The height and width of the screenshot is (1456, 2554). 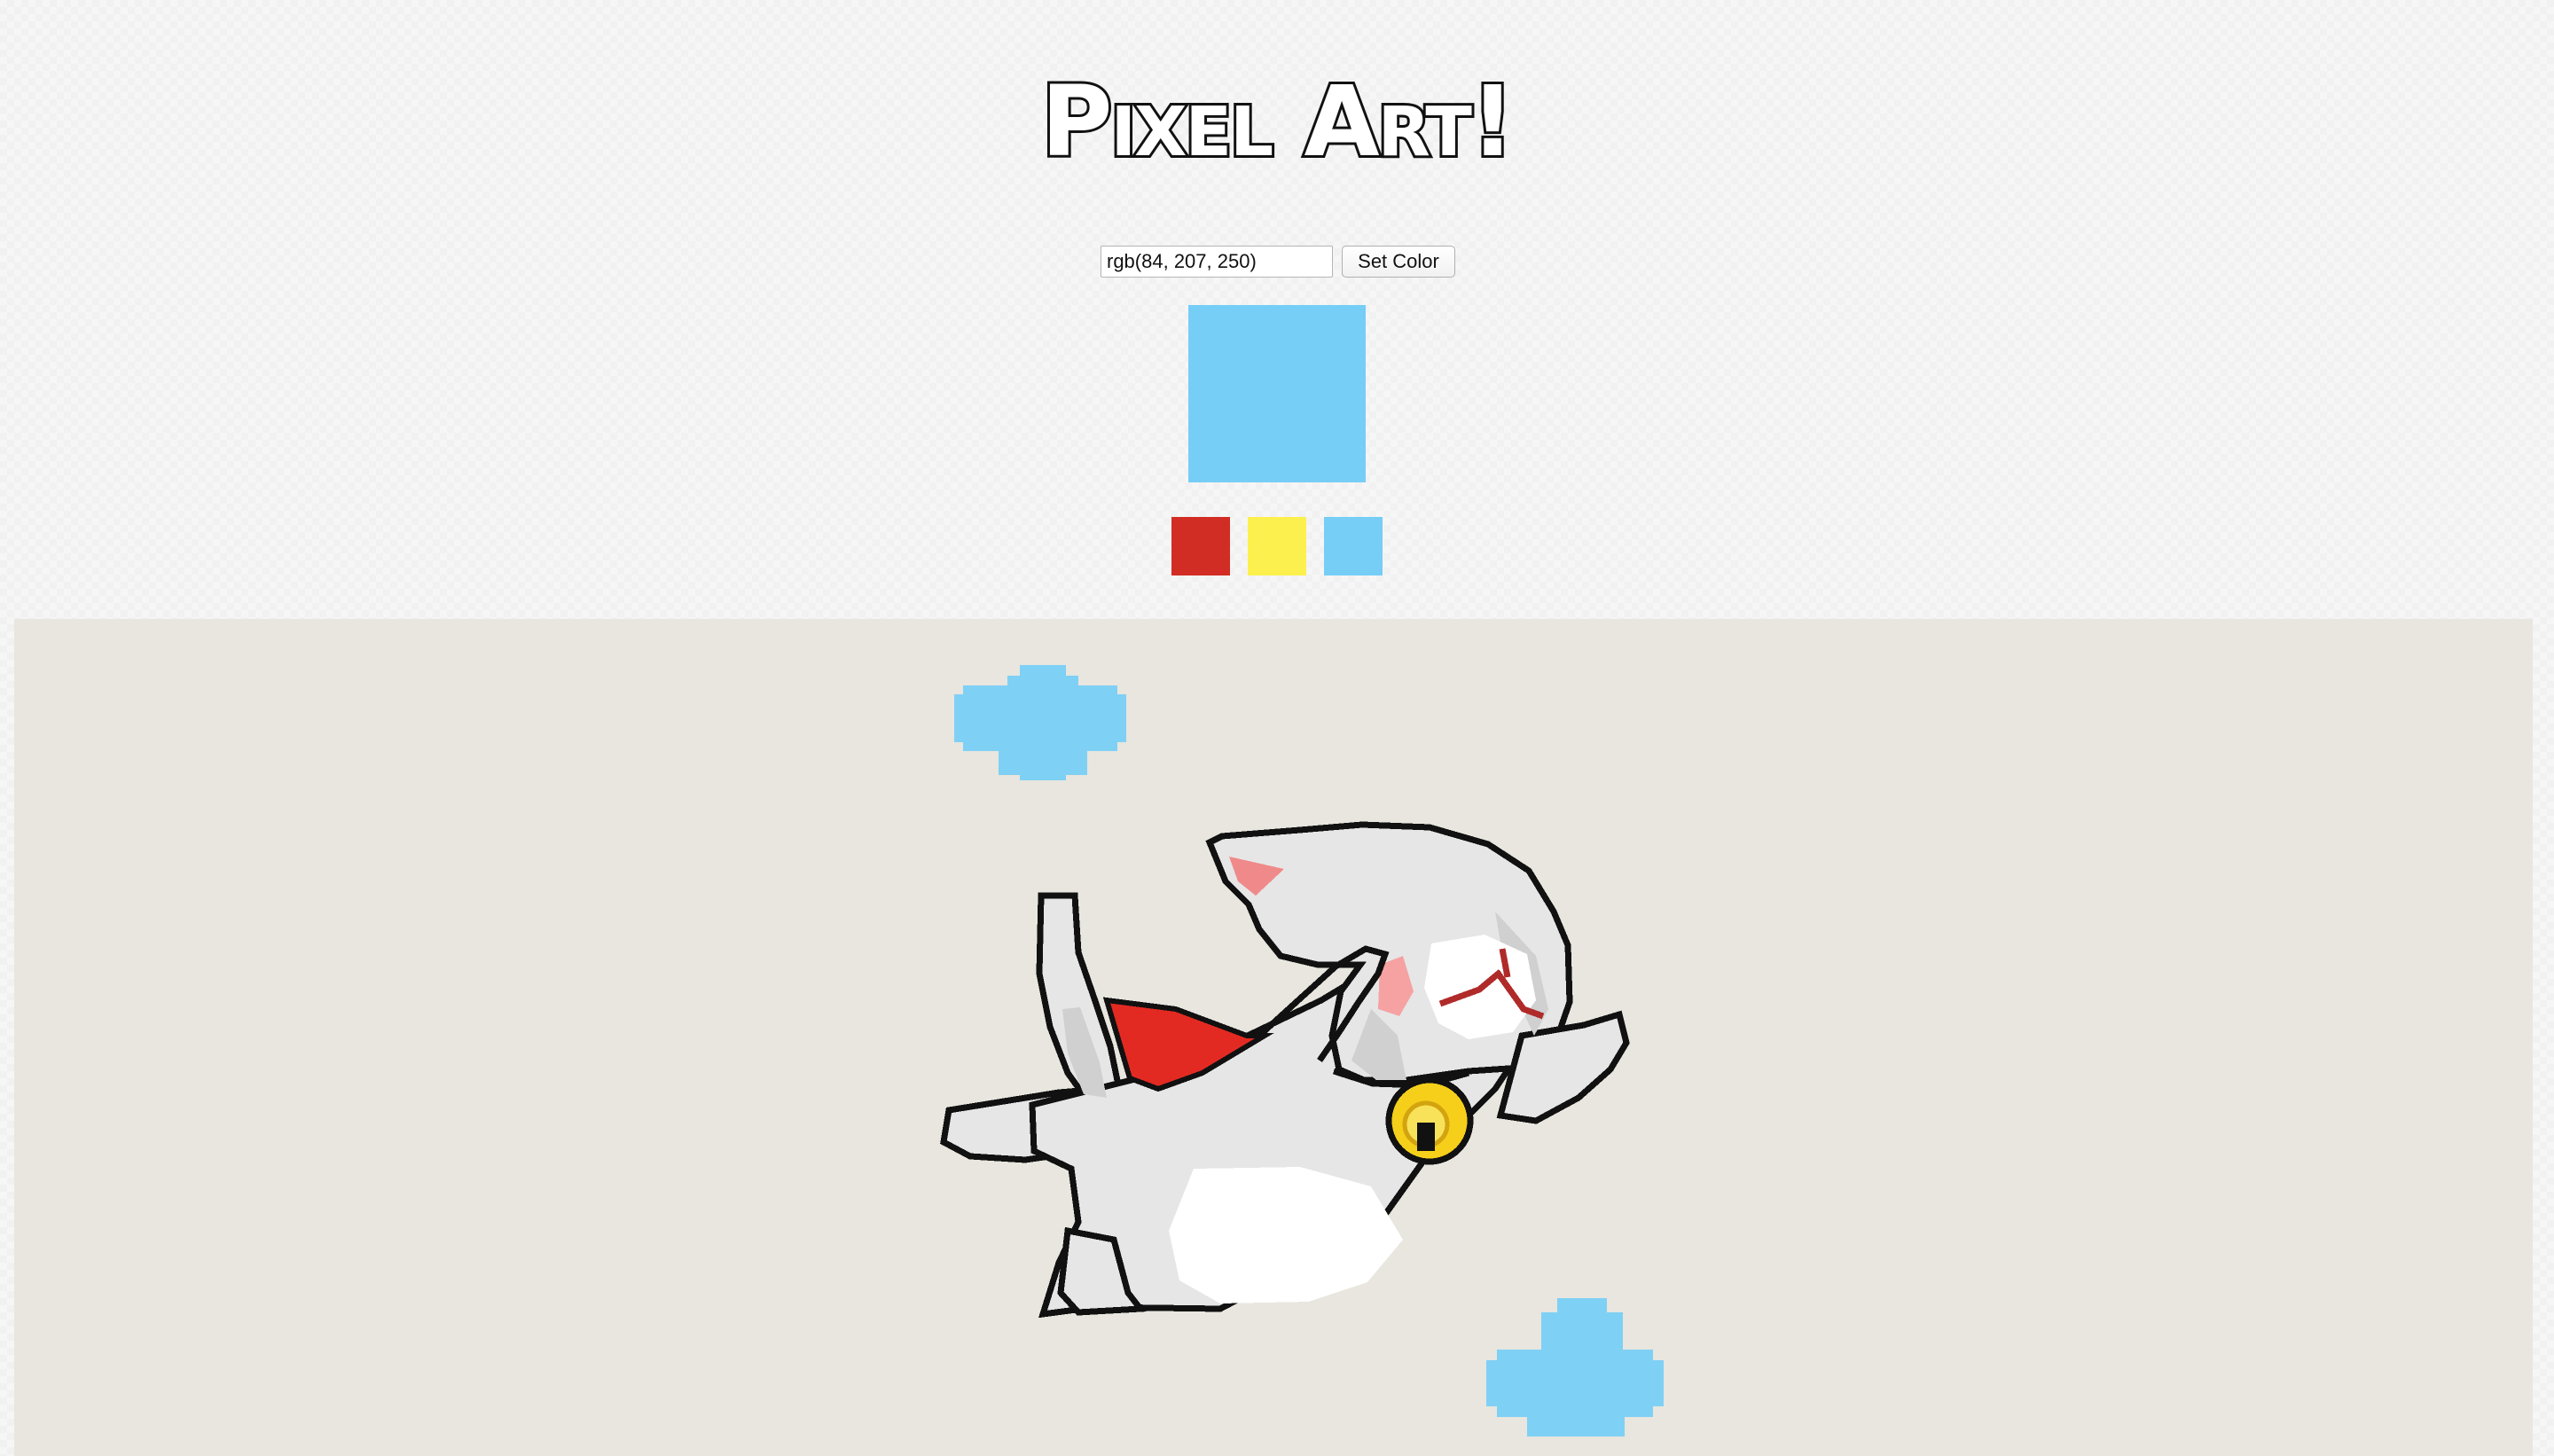 I want to click on cloud-top-left, so click(x=1040, y=722).